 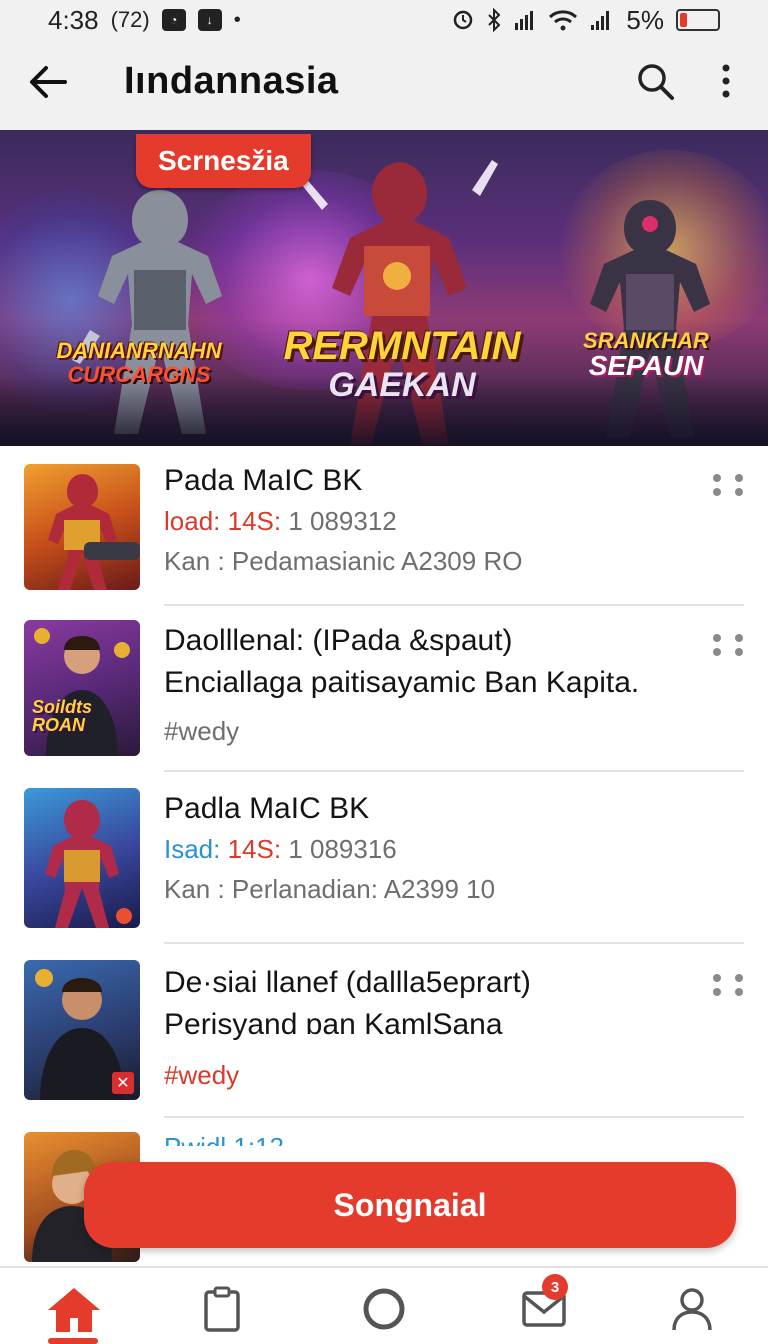 I want to click on item-stats: load: 14S: 1 089312, so click(x=280, y=521).